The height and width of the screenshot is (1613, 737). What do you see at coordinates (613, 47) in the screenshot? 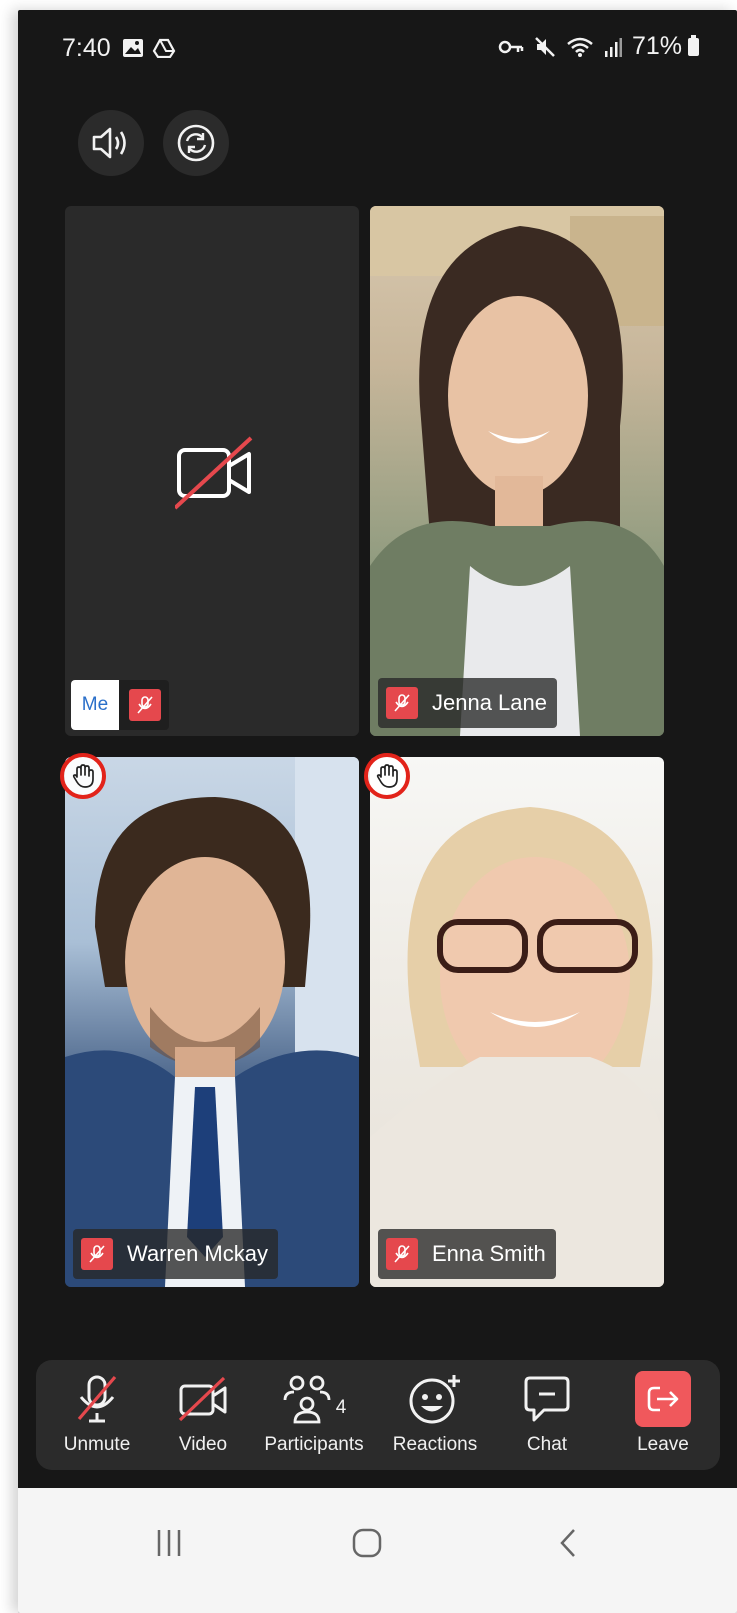
I see `signal-icon` at bounding box center [613, 47].